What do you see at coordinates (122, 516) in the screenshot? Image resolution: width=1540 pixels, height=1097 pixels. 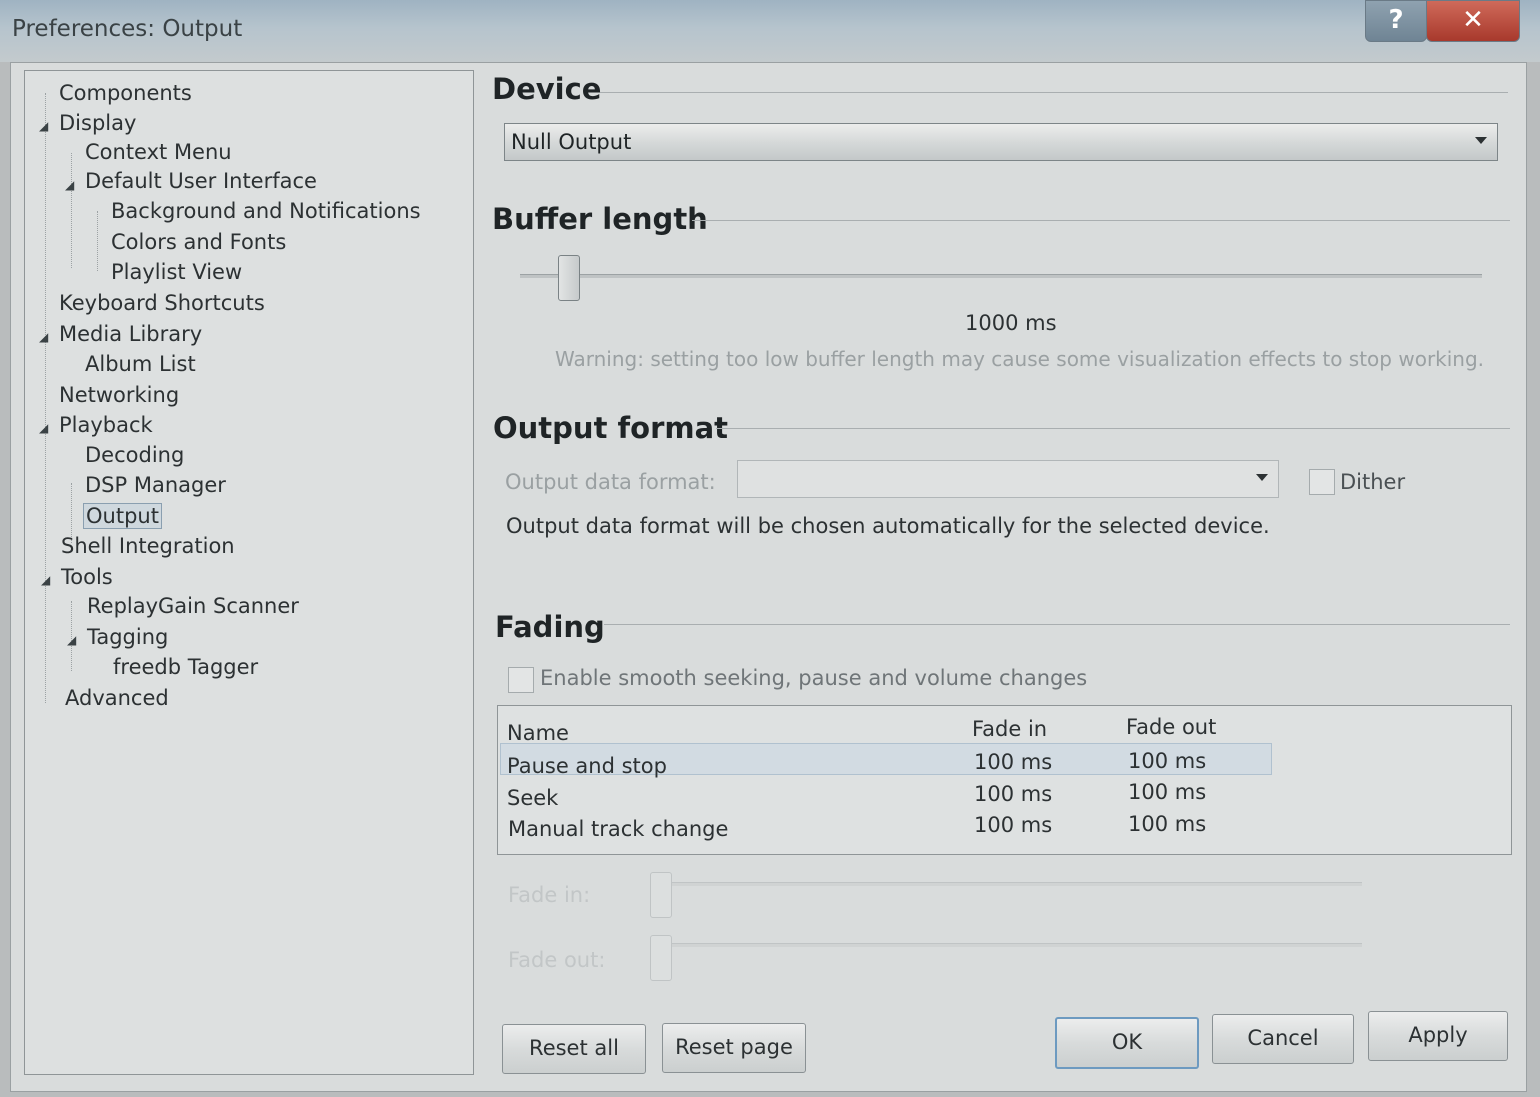 I see `tree-item-output: Output` at bounding box center [122, 516].